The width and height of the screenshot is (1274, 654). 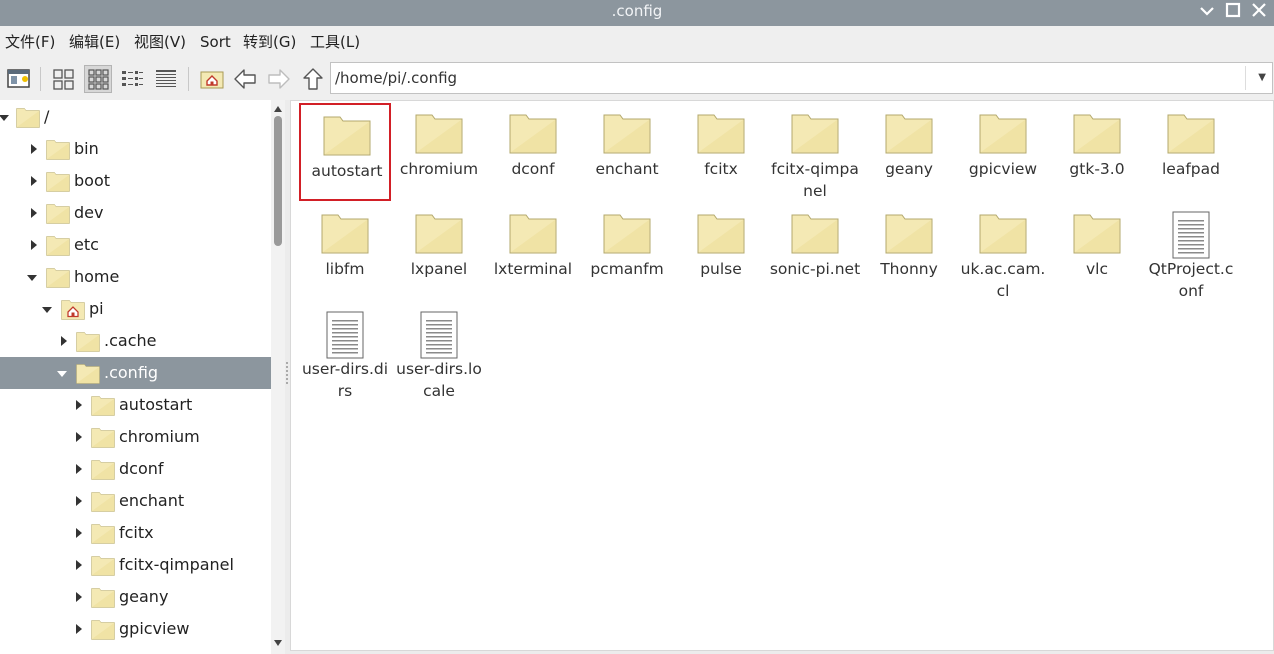 What do you see at coordinates (278, 109) in the screenshot?
I see `scroll-up-icon` at bounding box center [278, 109].